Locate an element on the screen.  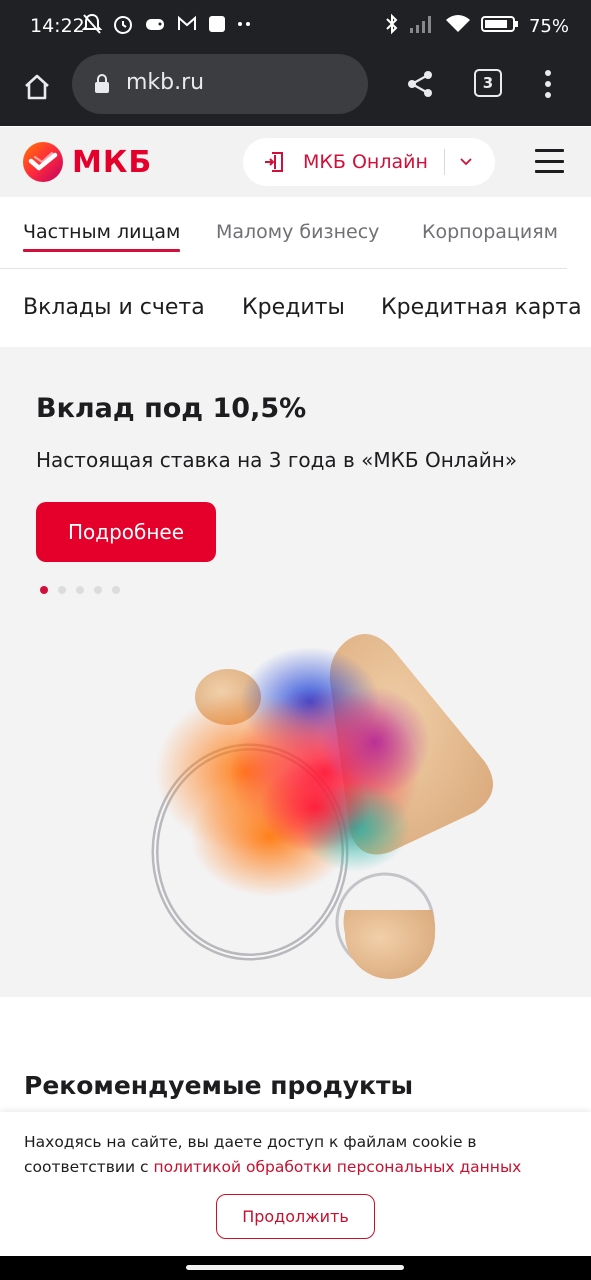
url-text: mkb.ru is located at coordinates (165, 82).